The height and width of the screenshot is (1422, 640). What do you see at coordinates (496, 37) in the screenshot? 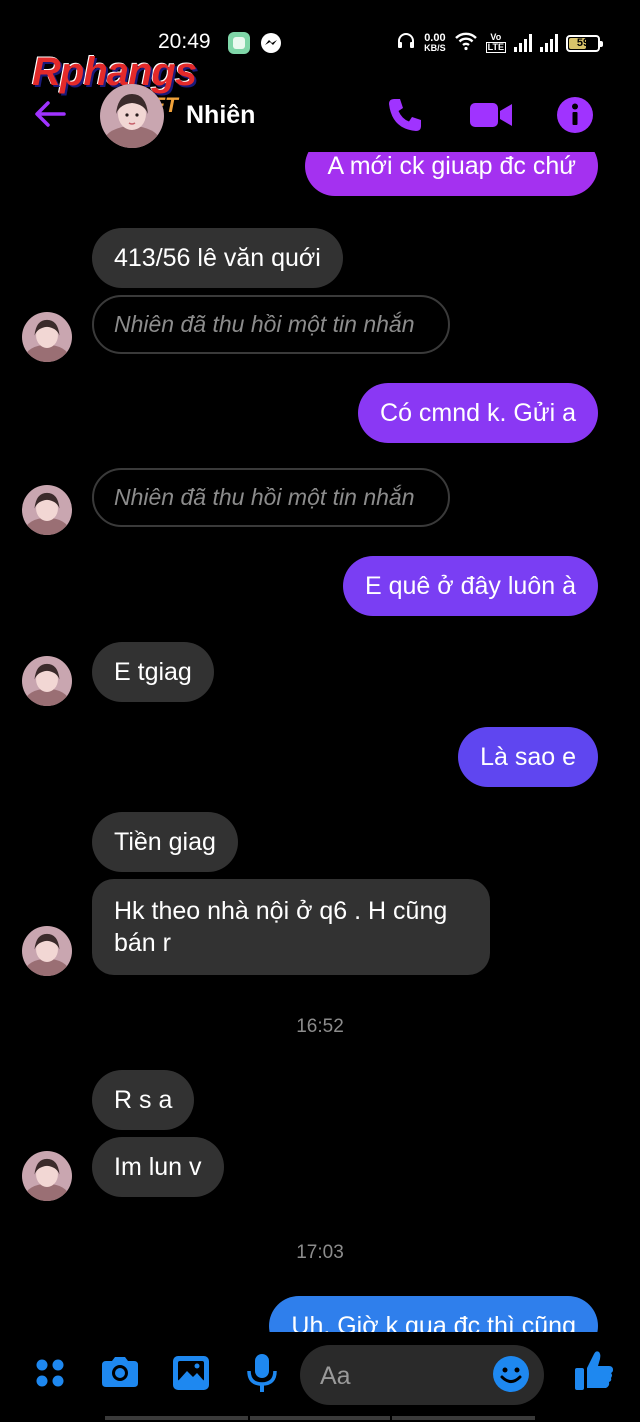
I see `volte-top: Vo` at bounding box center [496, 37].